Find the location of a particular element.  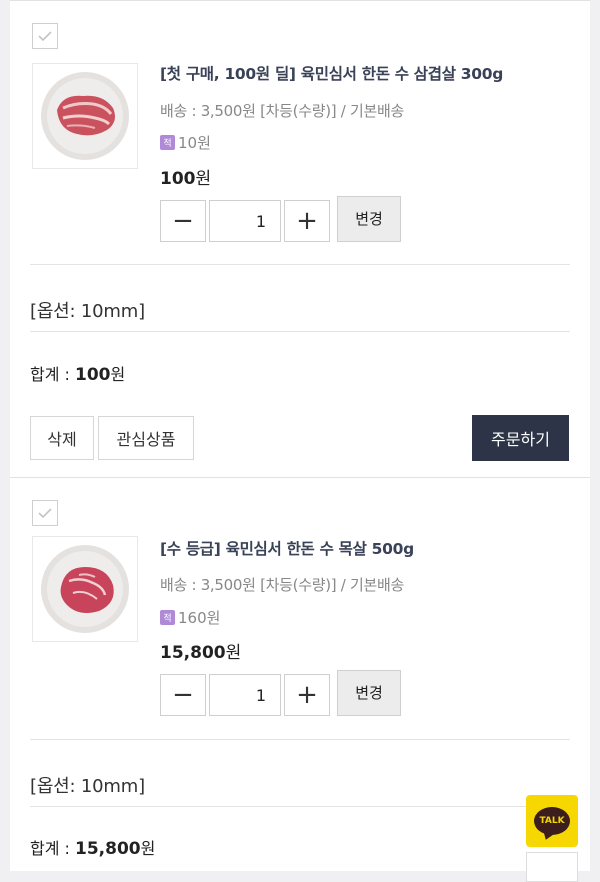

pork-belly-icon is located at coordinates (85, 116).